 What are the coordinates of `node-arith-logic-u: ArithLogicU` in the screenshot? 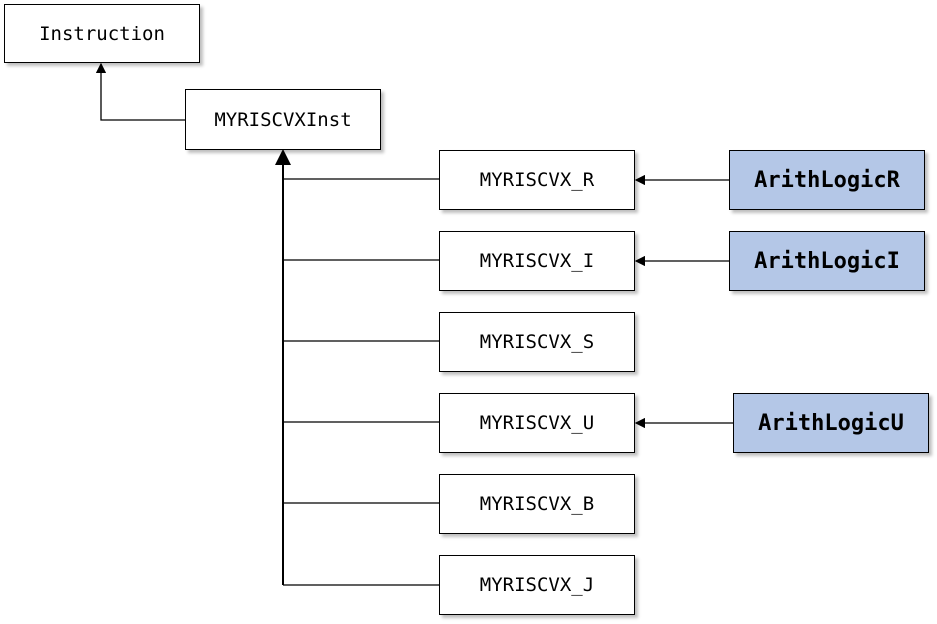 It's located at (831, 423).